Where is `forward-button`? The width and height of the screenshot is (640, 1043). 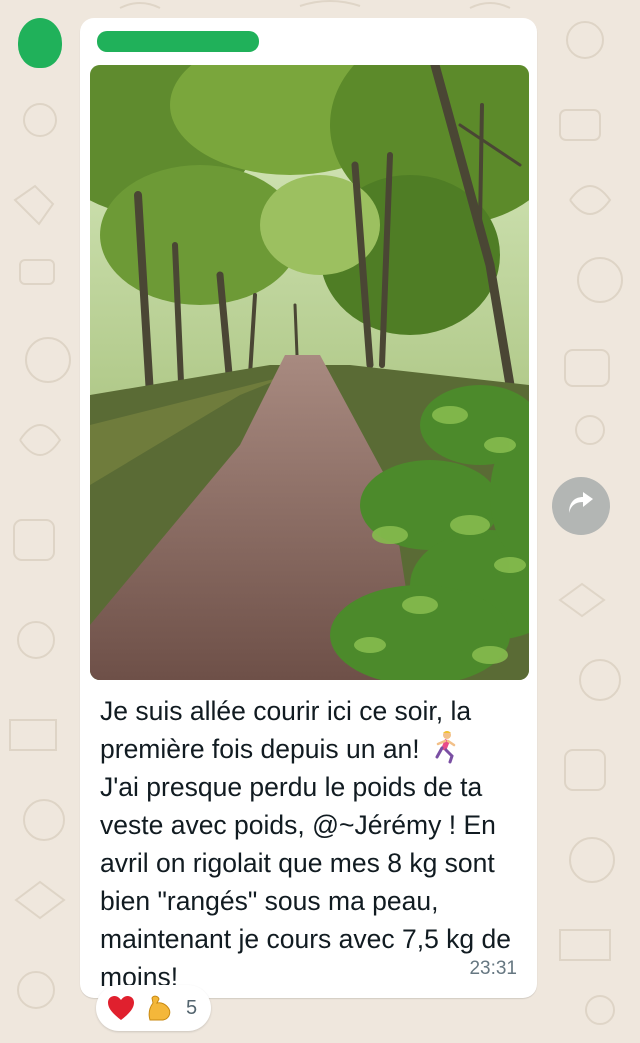
forward-button is located at coordinates (581, 506).